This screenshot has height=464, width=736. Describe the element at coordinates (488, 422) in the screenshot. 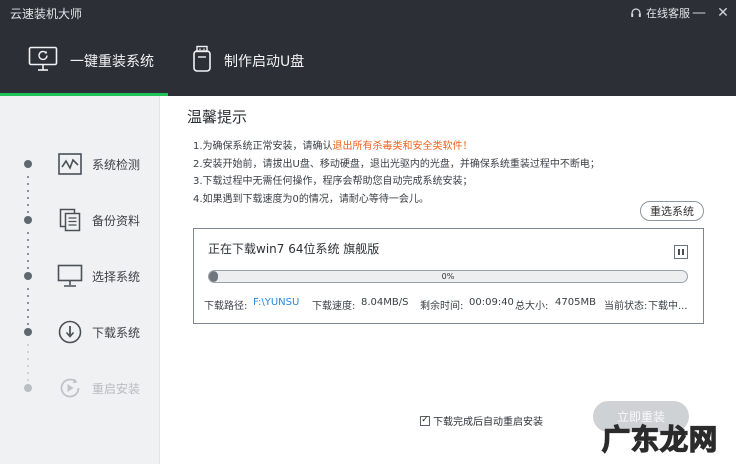

I see `auto-restart-label: 下载完成后自动重启安装` at that location.